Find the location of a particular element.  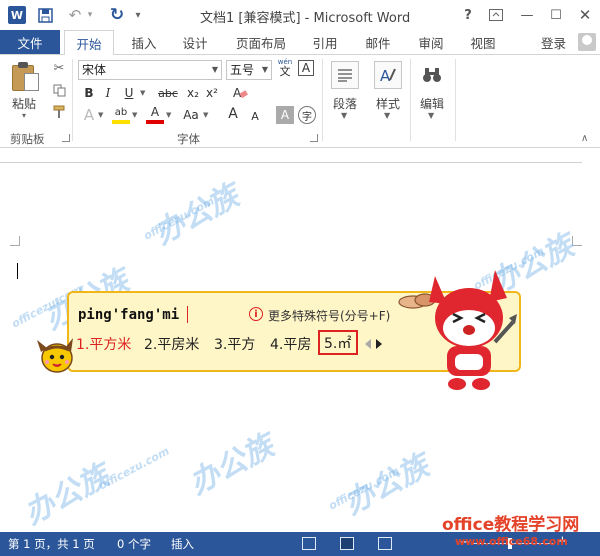

close-button: ✕ is located at coordinates (585, 15).